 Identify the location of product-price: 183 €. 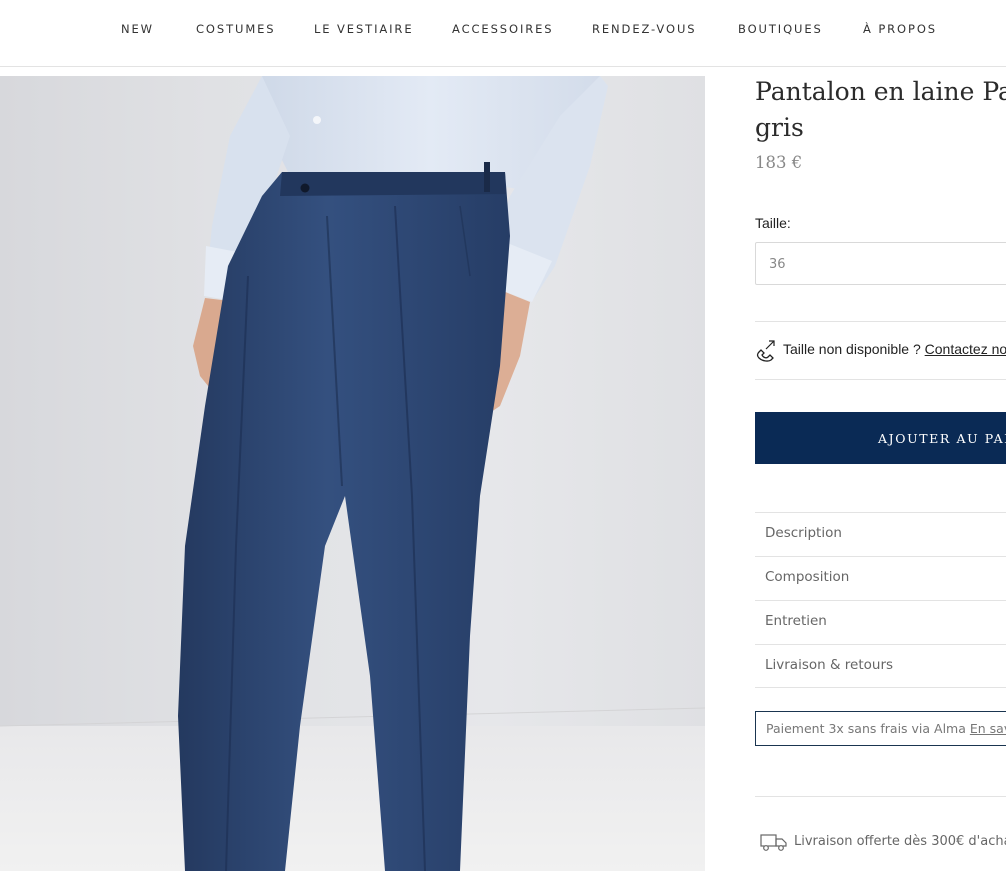
(779, 162).